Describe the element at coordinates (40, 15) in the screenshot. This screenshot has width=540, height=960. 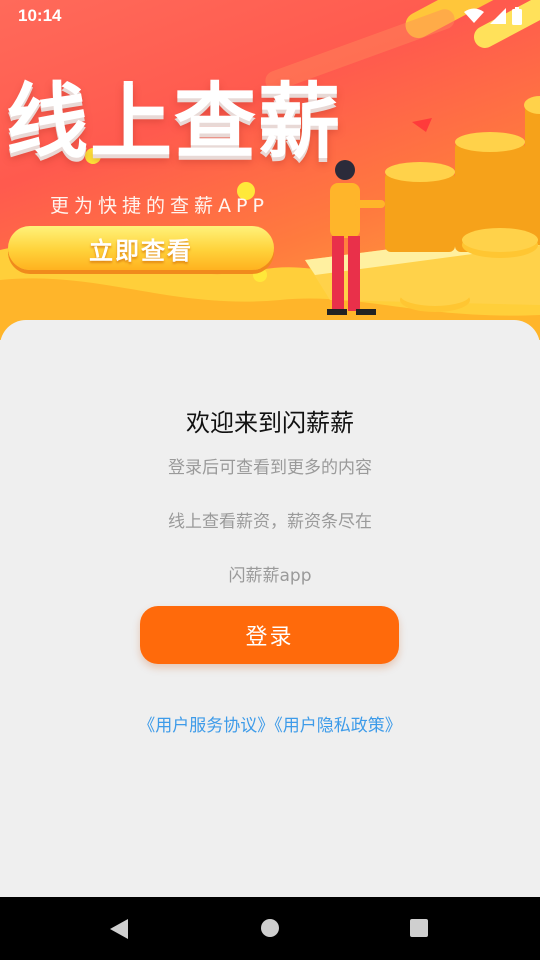
I see `status-time: 10:14` at that location.